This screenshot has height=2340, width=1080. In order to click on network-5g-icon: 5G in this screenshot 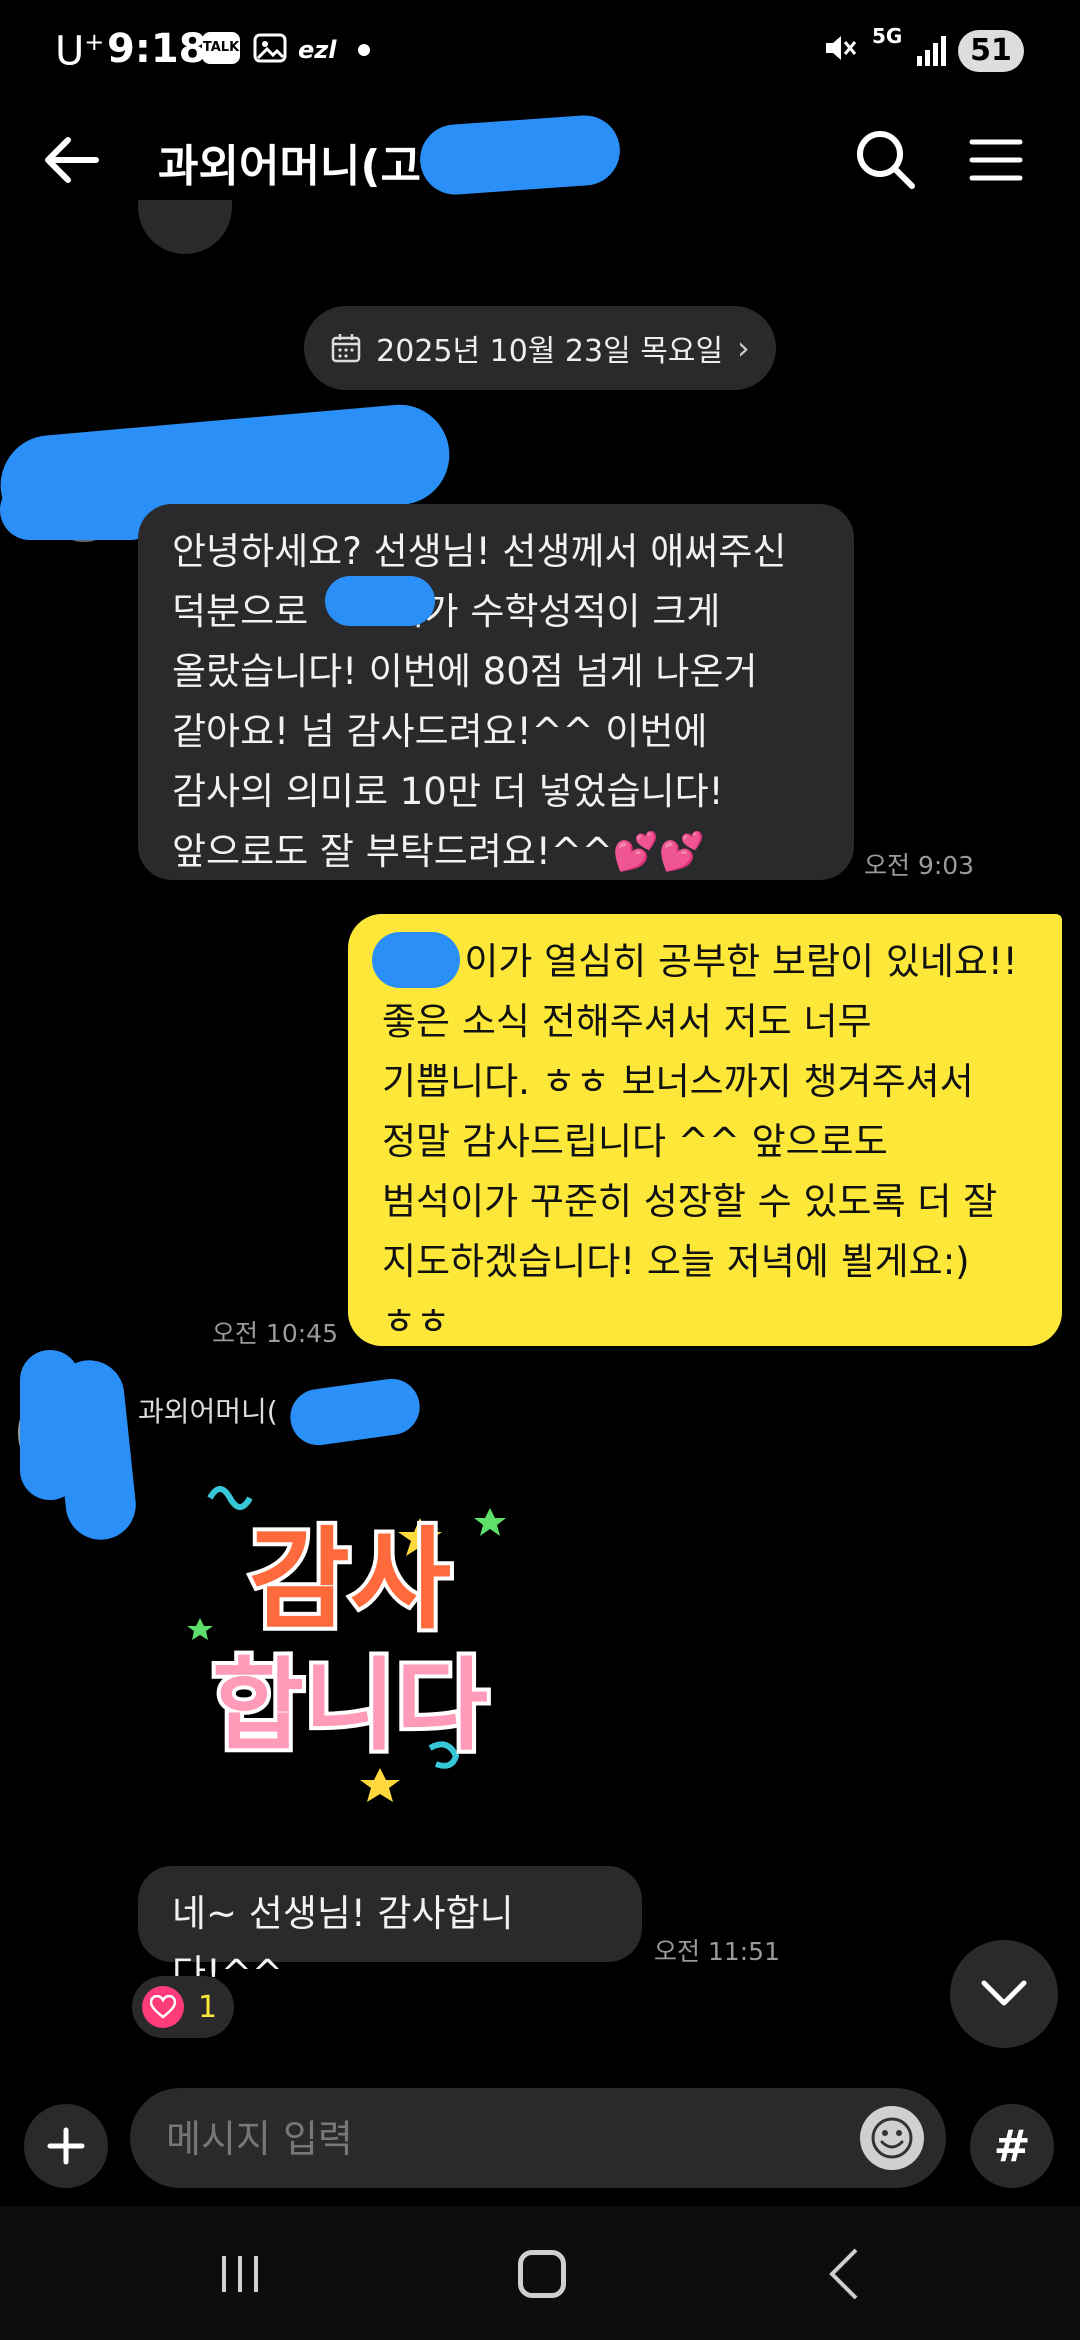, I will do `click(887, 36)`.